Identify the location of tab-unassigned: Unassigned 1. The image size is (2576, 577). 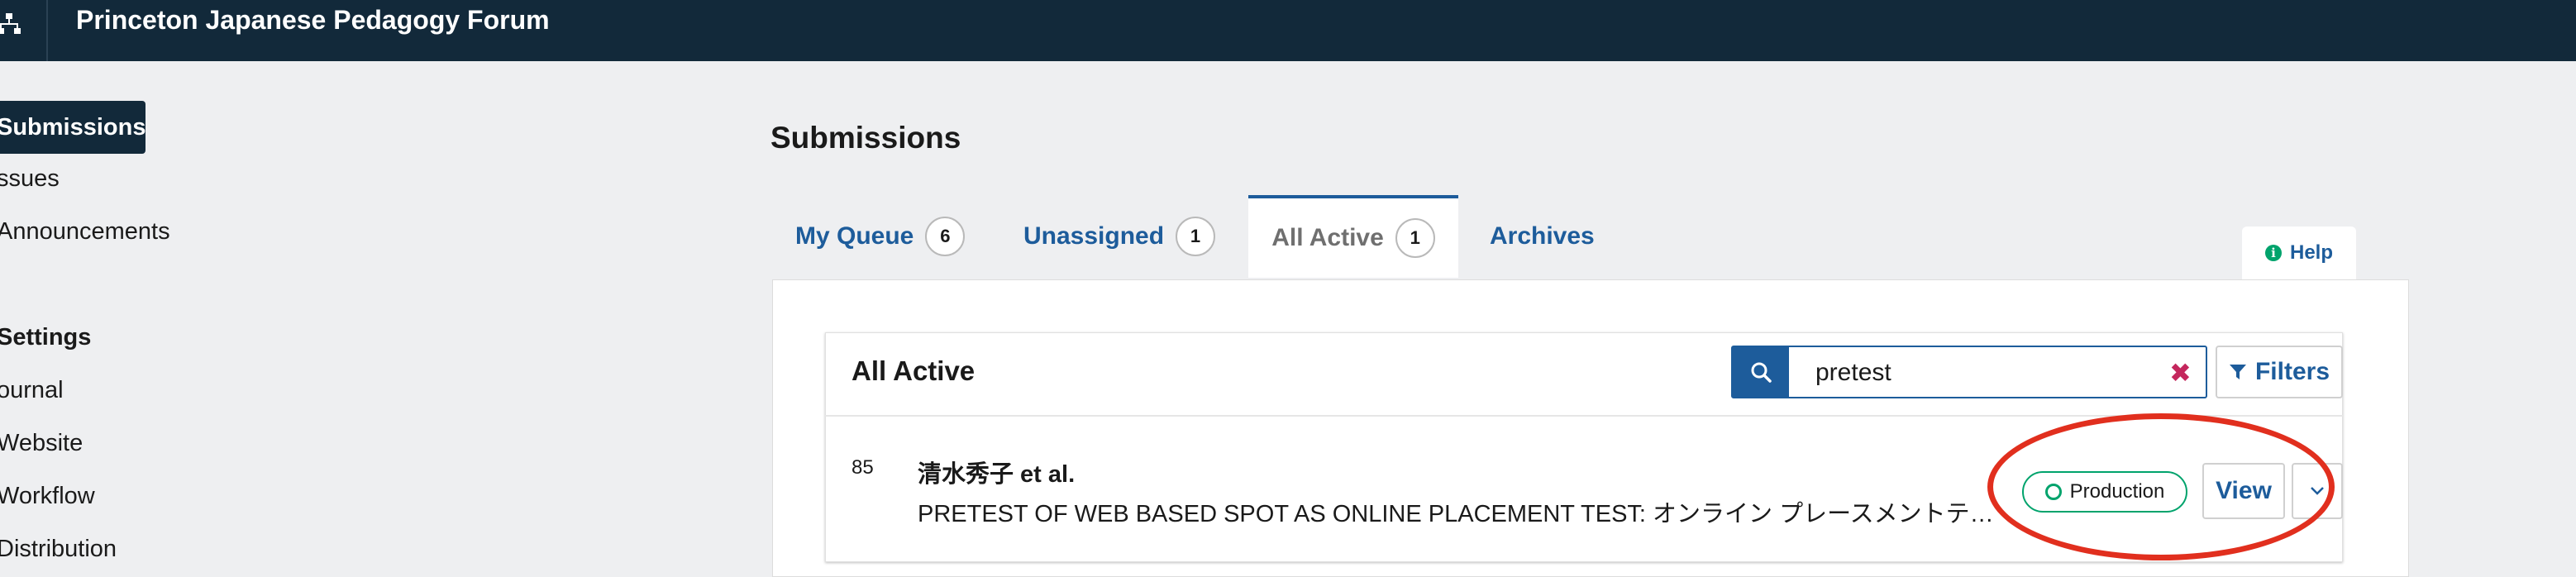
(1119, 236).